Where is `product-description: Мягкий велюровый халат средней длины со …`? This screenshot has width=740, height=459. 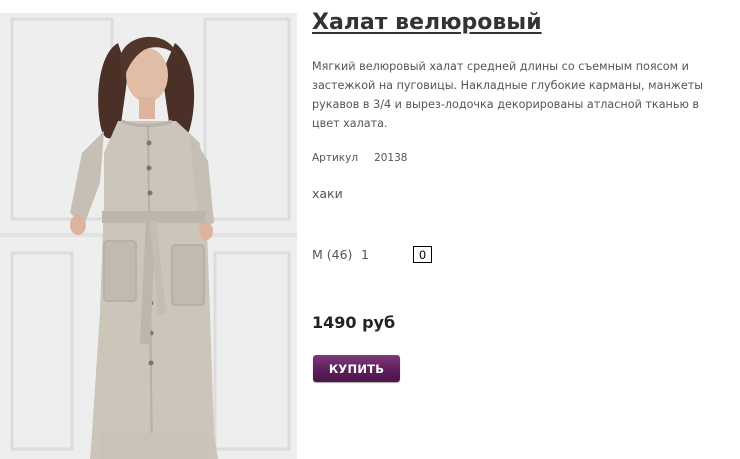
product-description: Мягкий велюровый халат средней длины со … is located at coordinates (508, 95).